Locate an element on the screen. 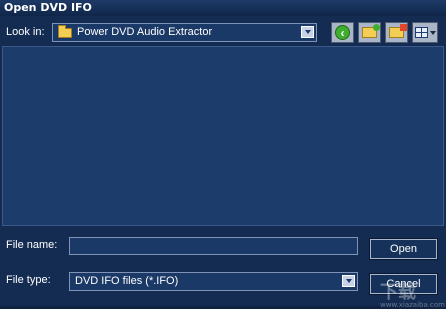  watermark-text: 下载 is located at coordinates (398, 292).